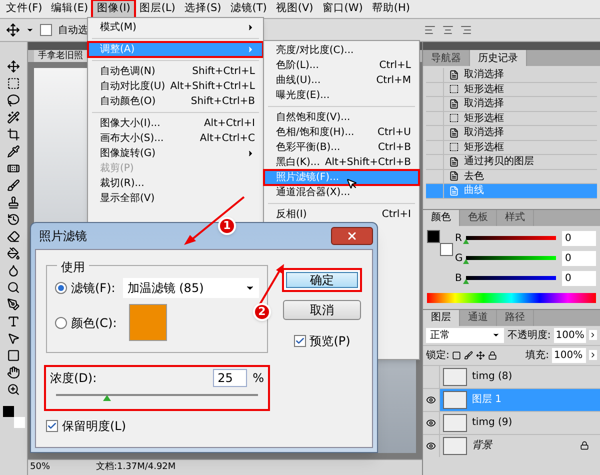 The height and width of the screenshot is (475, 600). I want to click on lock-pixels-icon, so click(457, 355).